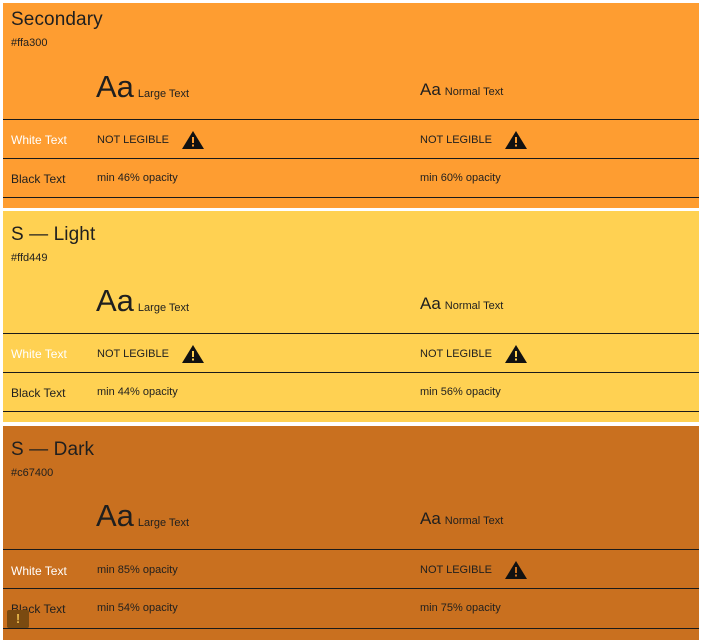 This screenshot has height=640, width=702. Describe the element at coordinates (18, 619) in the screenshot. I see `error-badge-icon: !` at that location.